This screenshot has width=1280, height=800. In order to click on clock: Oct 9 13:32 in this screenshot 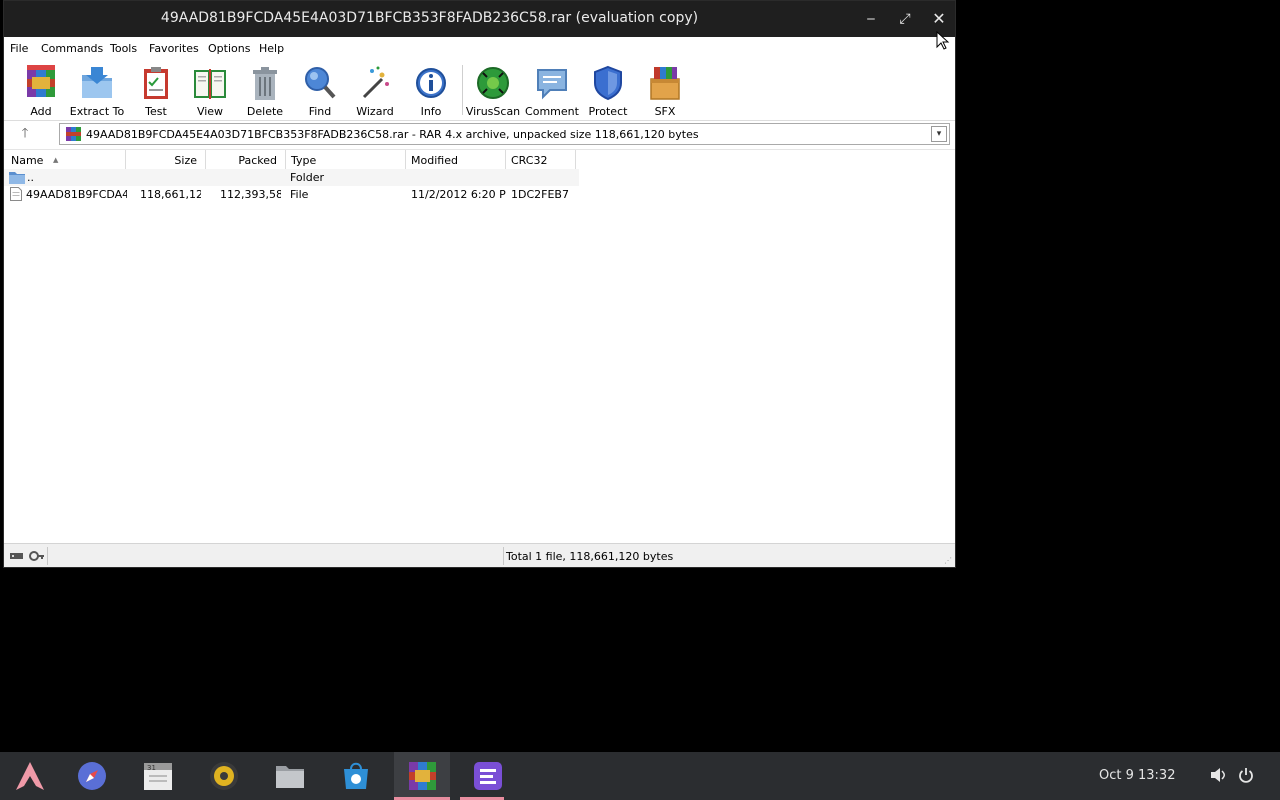, I will do `click(1137, 775)`.